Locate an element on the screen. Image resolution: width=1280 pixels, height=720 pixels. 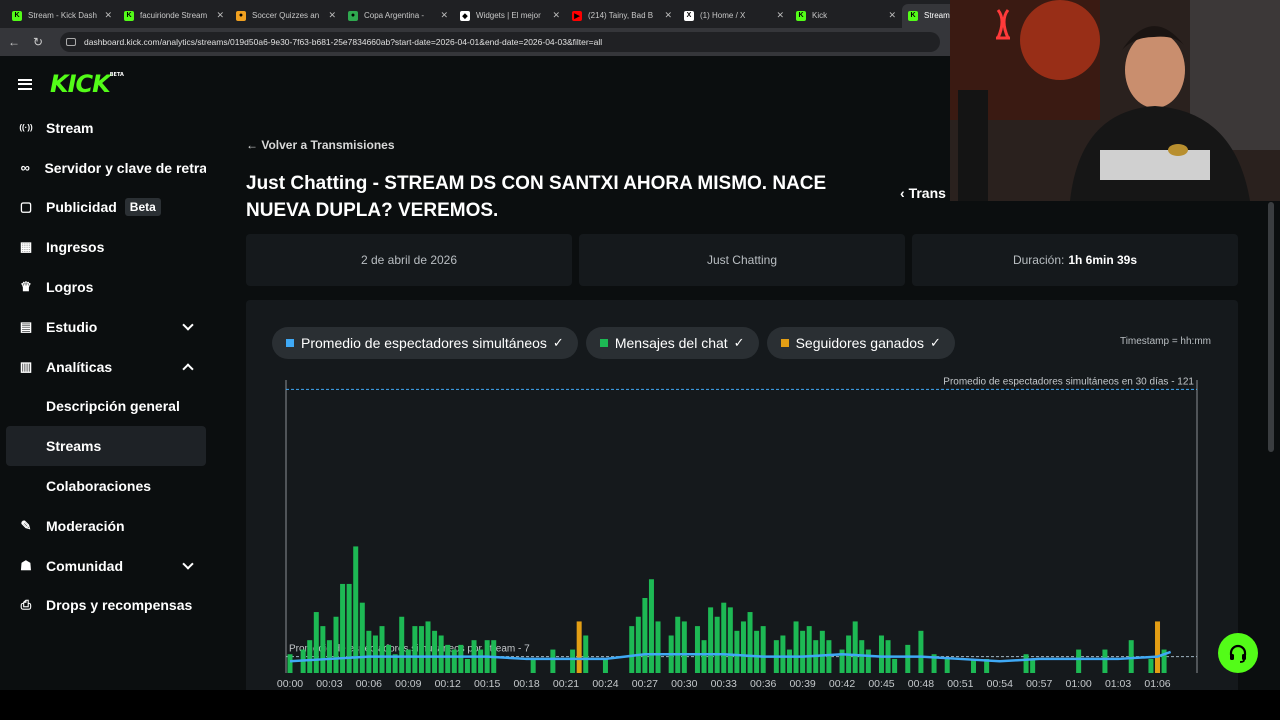
support-chat-button is located at coordinates (1238, 653).